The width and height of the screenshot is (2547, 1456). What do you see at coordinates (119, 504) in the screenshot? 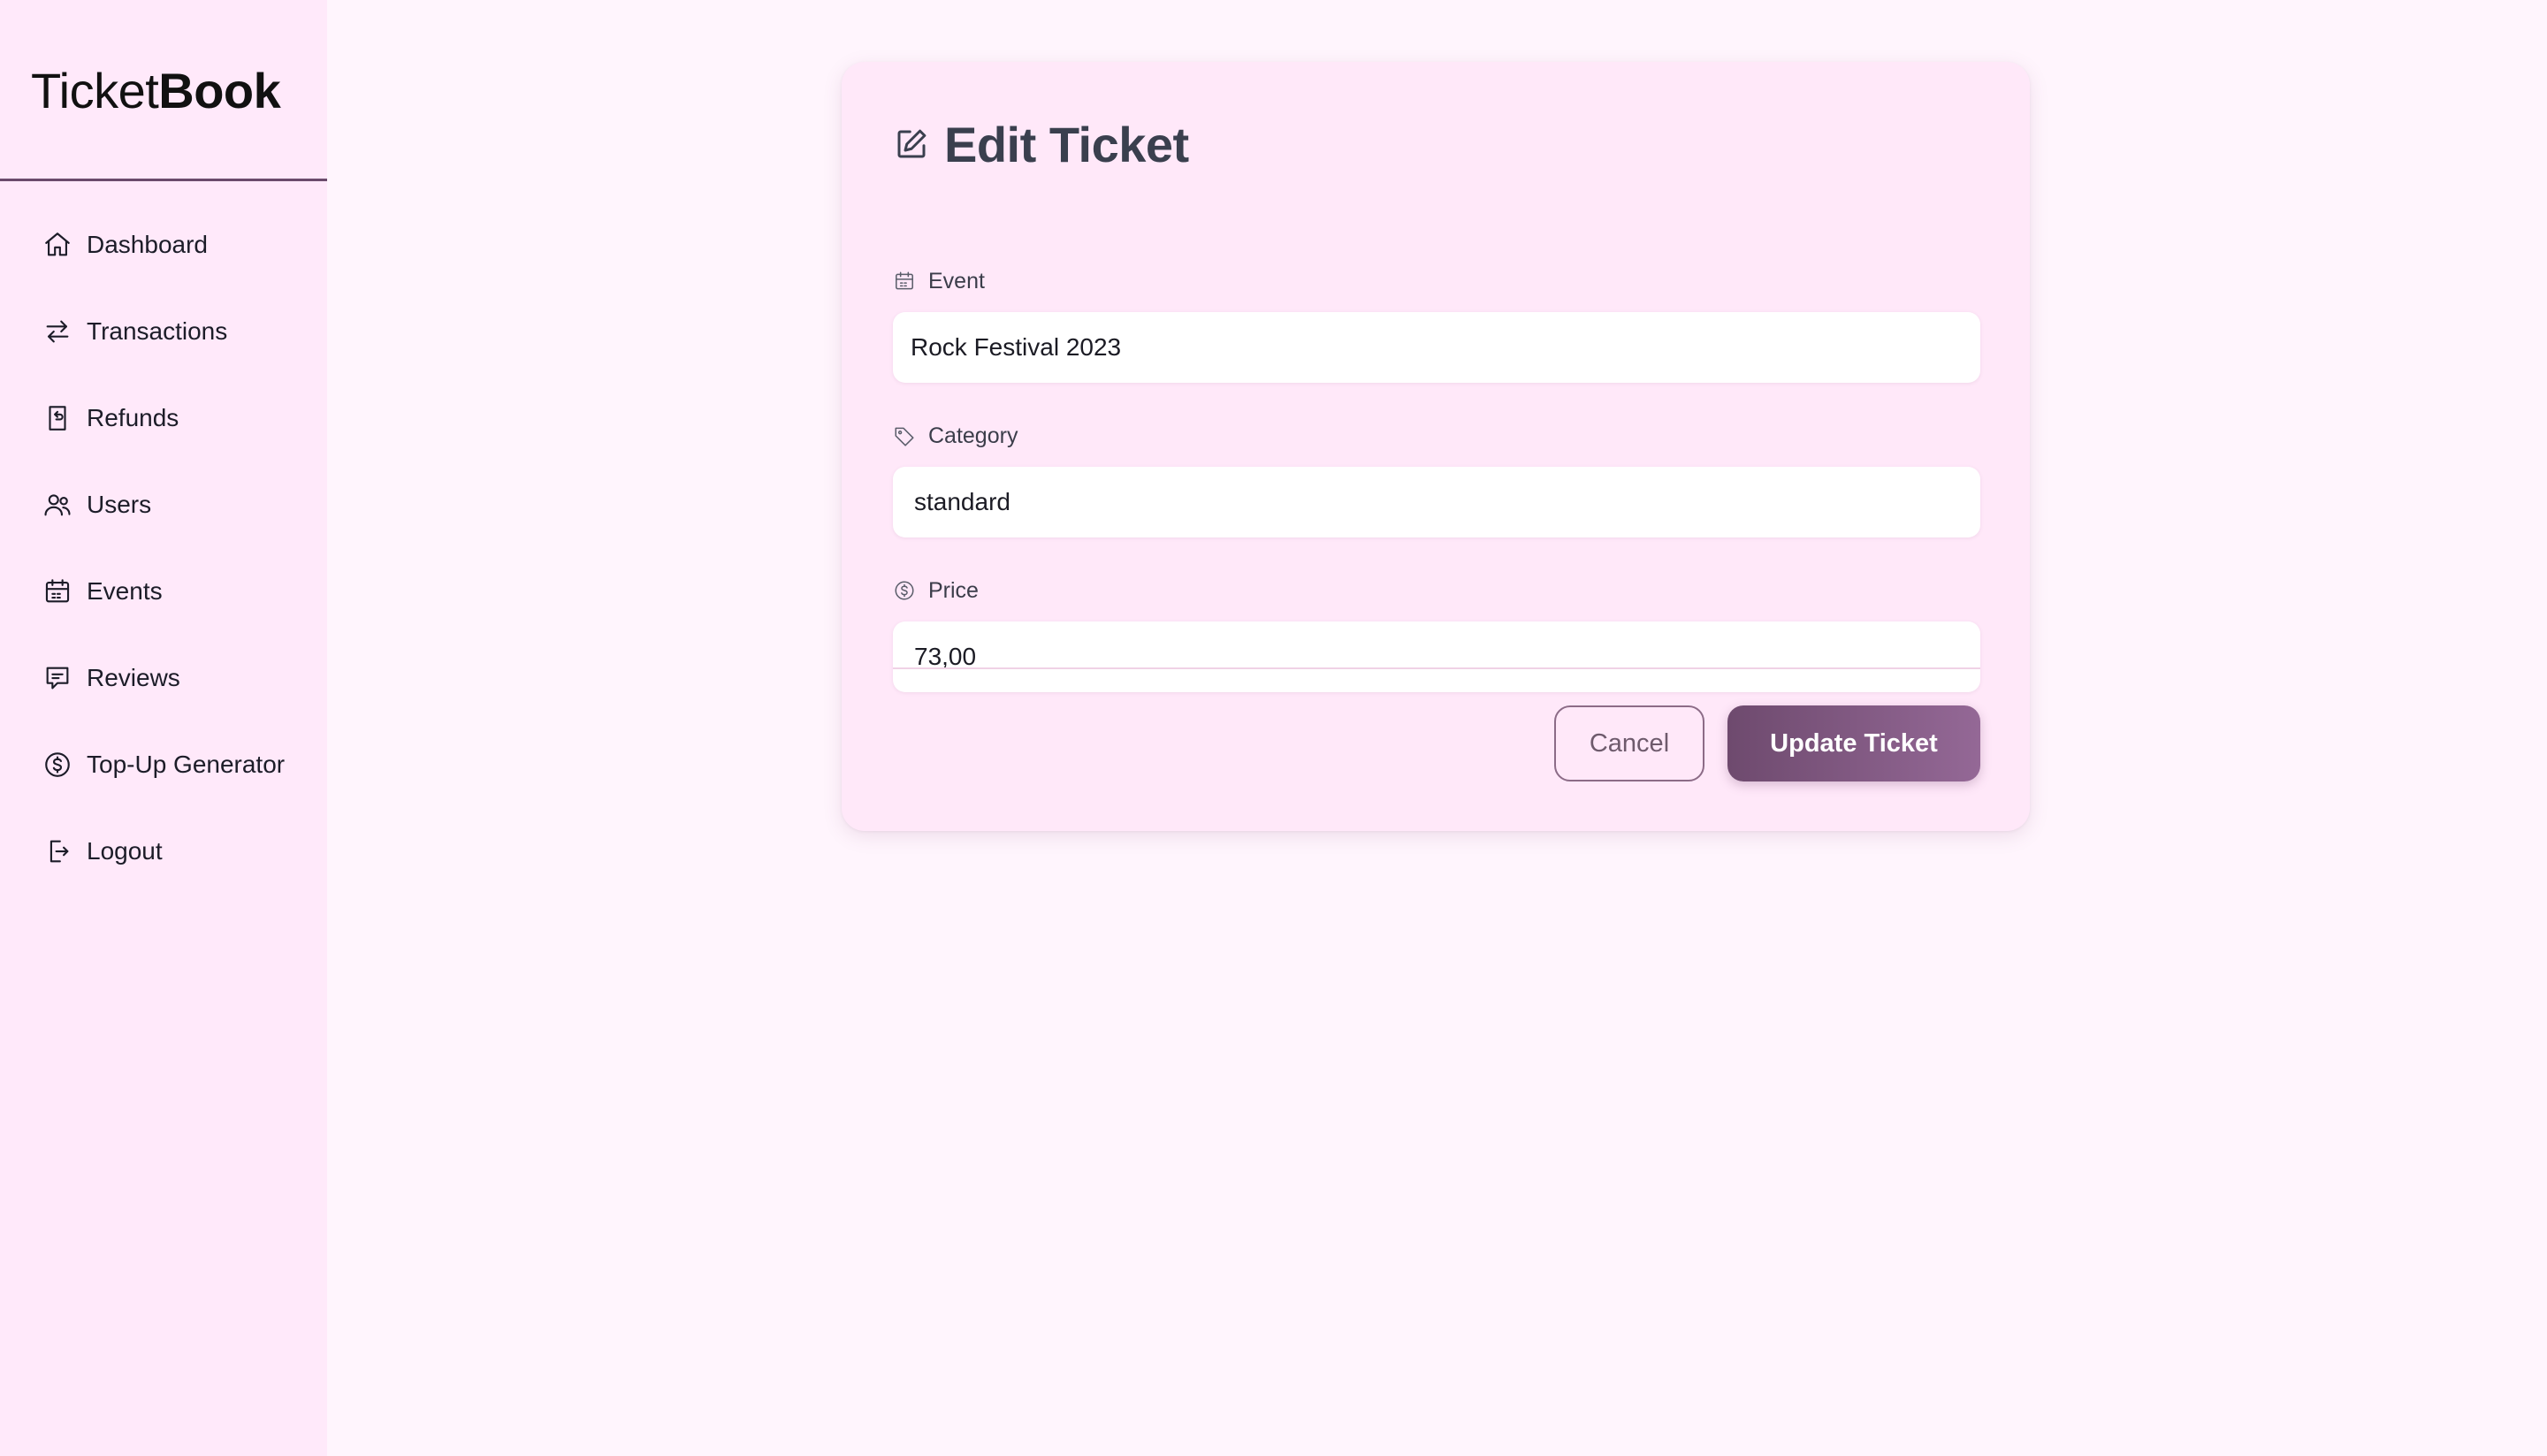
I see `sidebar-item-label: Users` at bounding box center [119, 504].